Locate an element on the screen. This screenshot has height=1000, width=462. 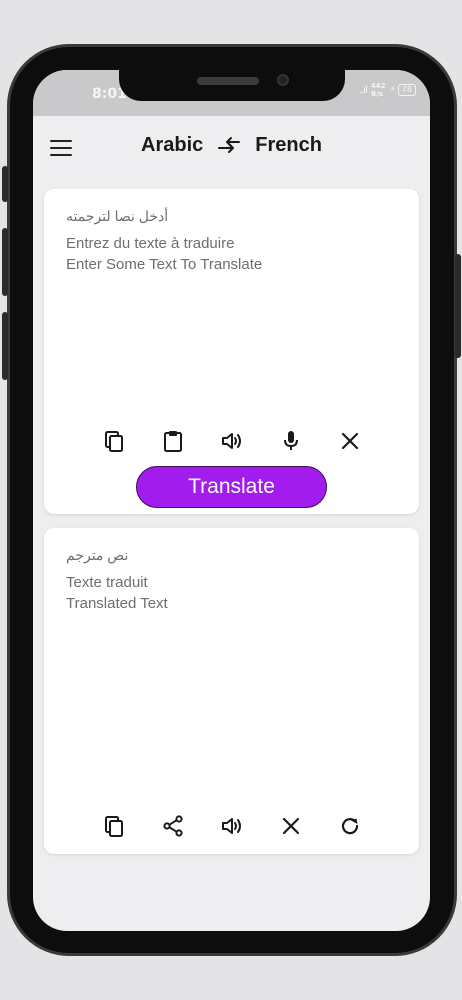
input-placeholder-french: Entrez du texte à traduire is located at coordinates (150, 243).